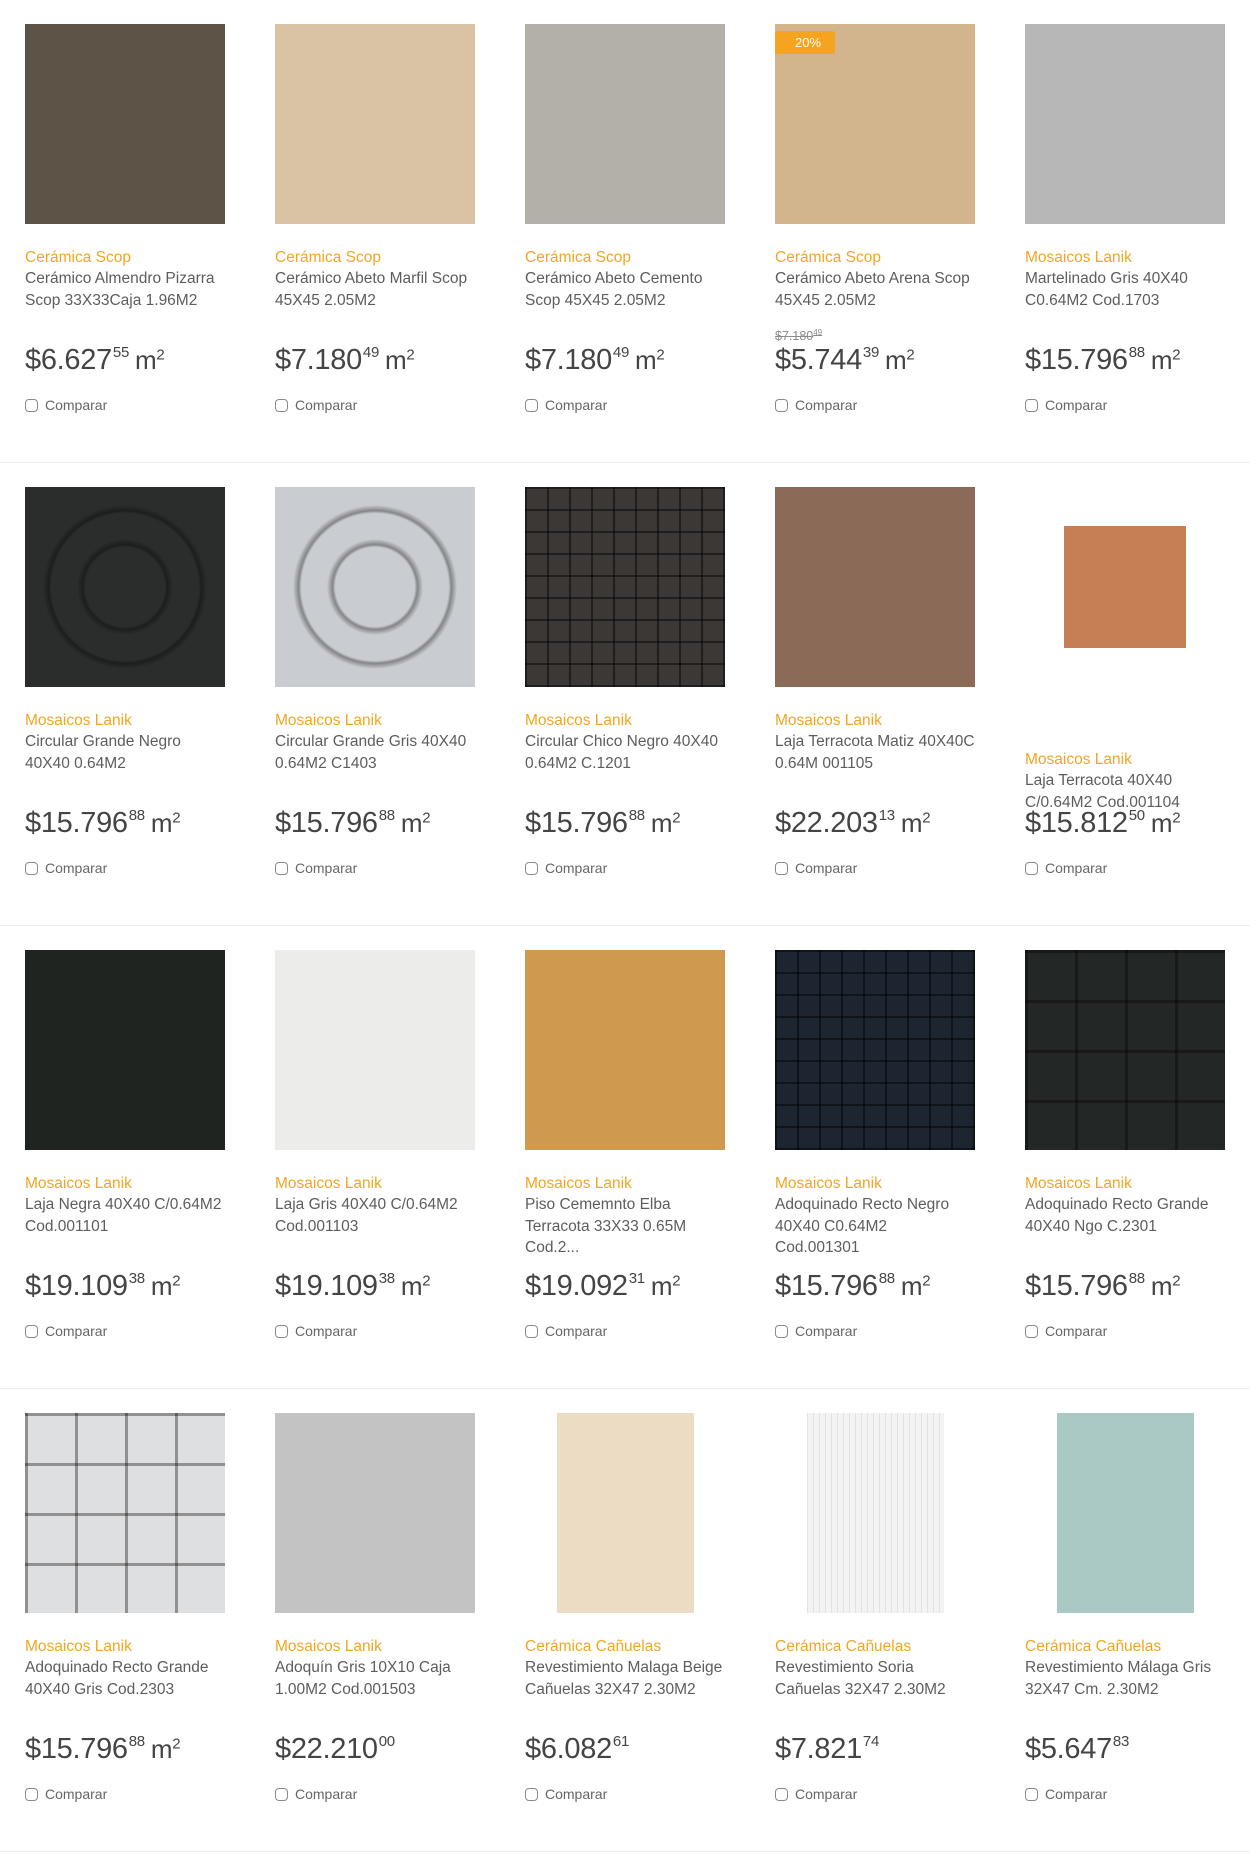 Image resolution: width=1250 pixels, height=1855 pixels. Describe the element at coordinates (125, 763) in the screenshot. I see `product-name: Circular Grande Negro 40X40 0.64M2` at that location.